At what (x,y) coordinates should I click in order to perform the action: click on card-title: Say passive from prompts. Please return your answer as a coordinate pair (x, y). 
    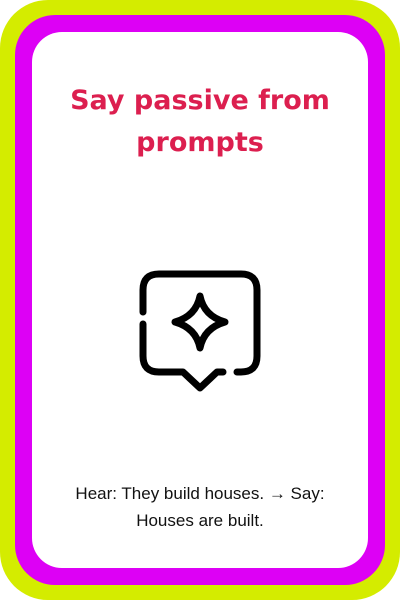
    Looking at the image, I should click on (200, 121).